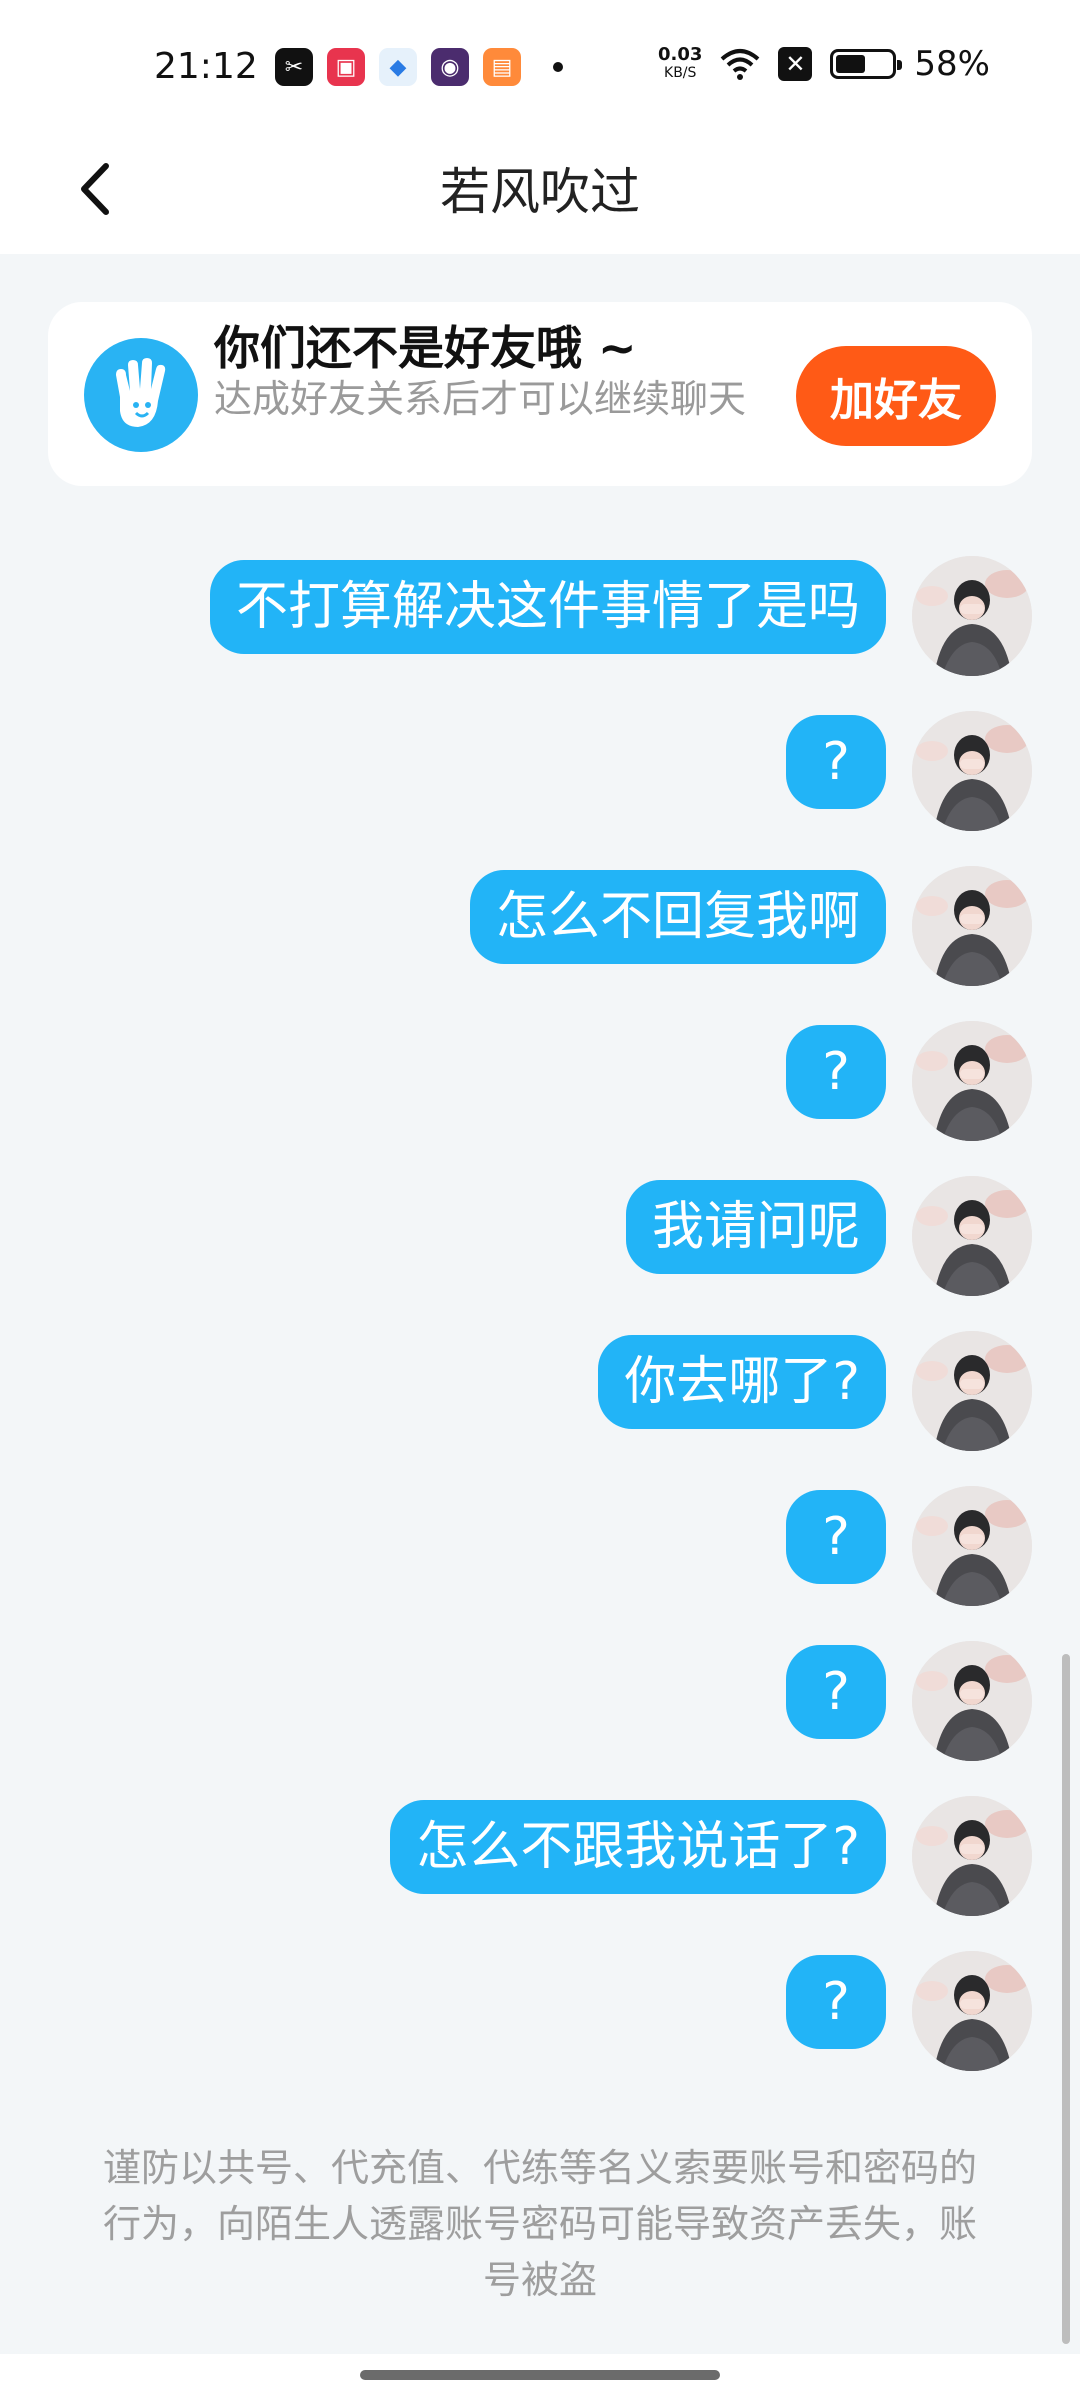  I want to click on net-speed: 0.03 KB/S, so click(680, 64).